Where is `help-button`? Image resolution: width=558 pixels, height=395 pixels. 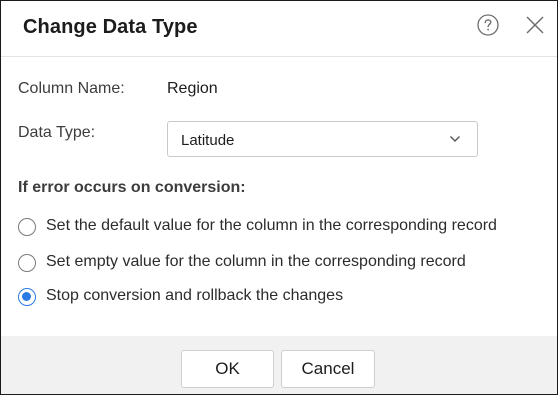
help-button is located at coordinates (488, 25).